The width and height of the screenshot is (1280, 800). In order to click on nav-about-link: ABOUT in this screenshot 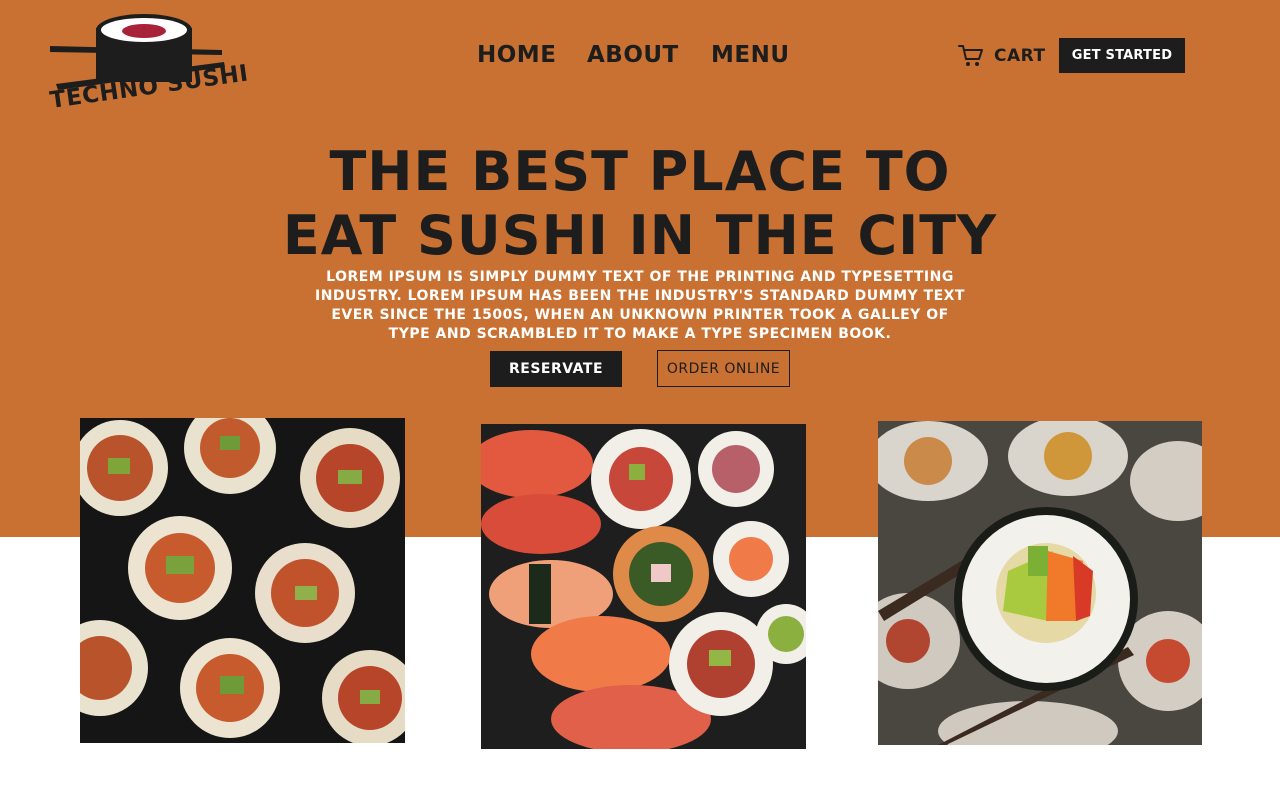, I will do `click(633, 55)`.